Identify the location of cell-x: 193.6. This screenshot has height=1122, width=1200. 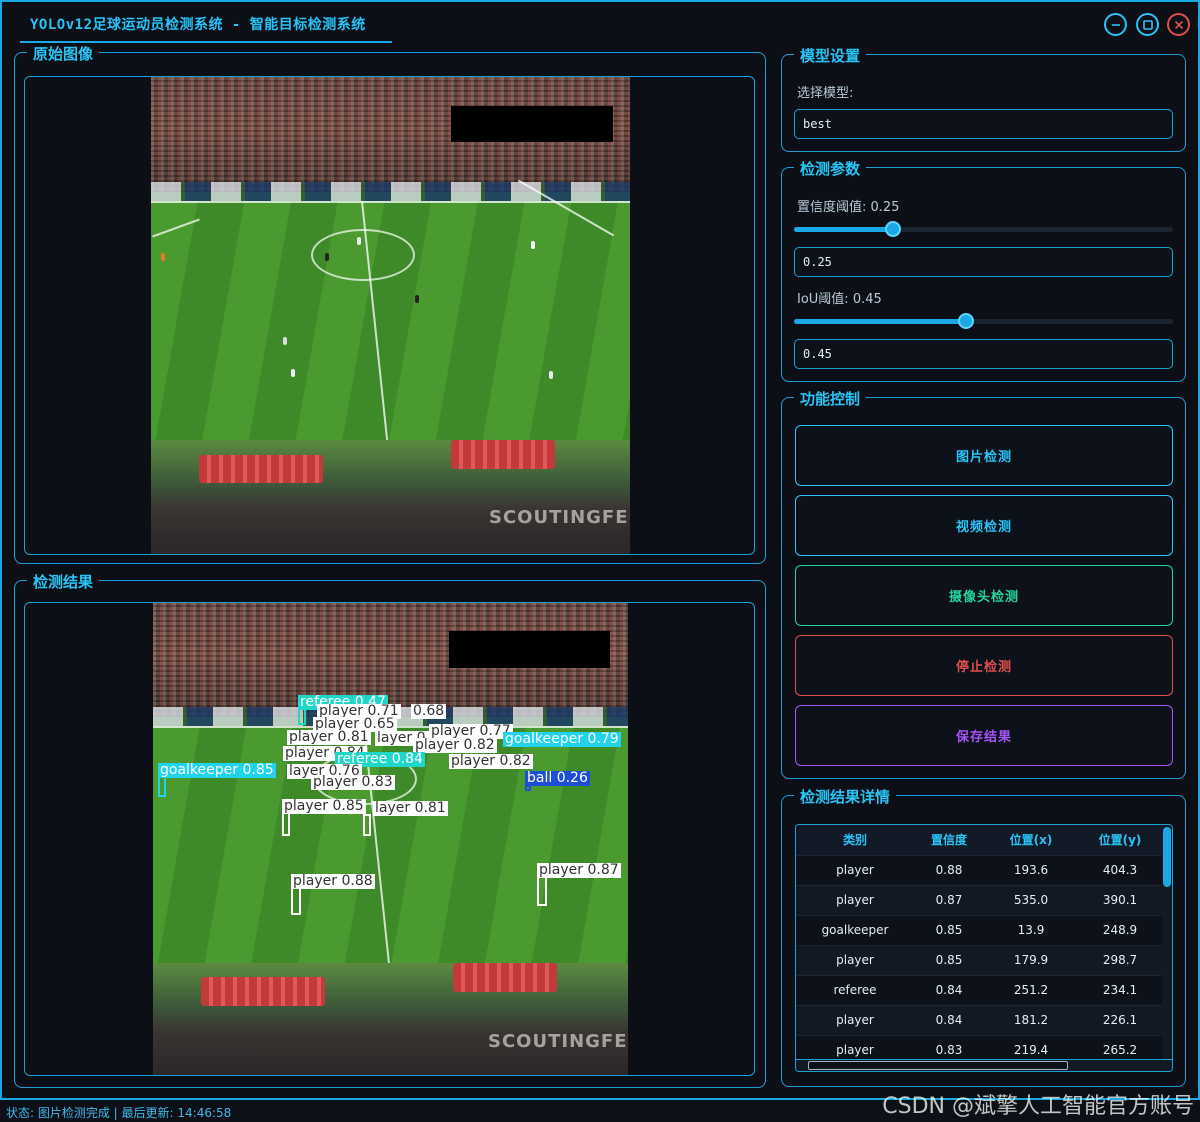
(1031, 869).